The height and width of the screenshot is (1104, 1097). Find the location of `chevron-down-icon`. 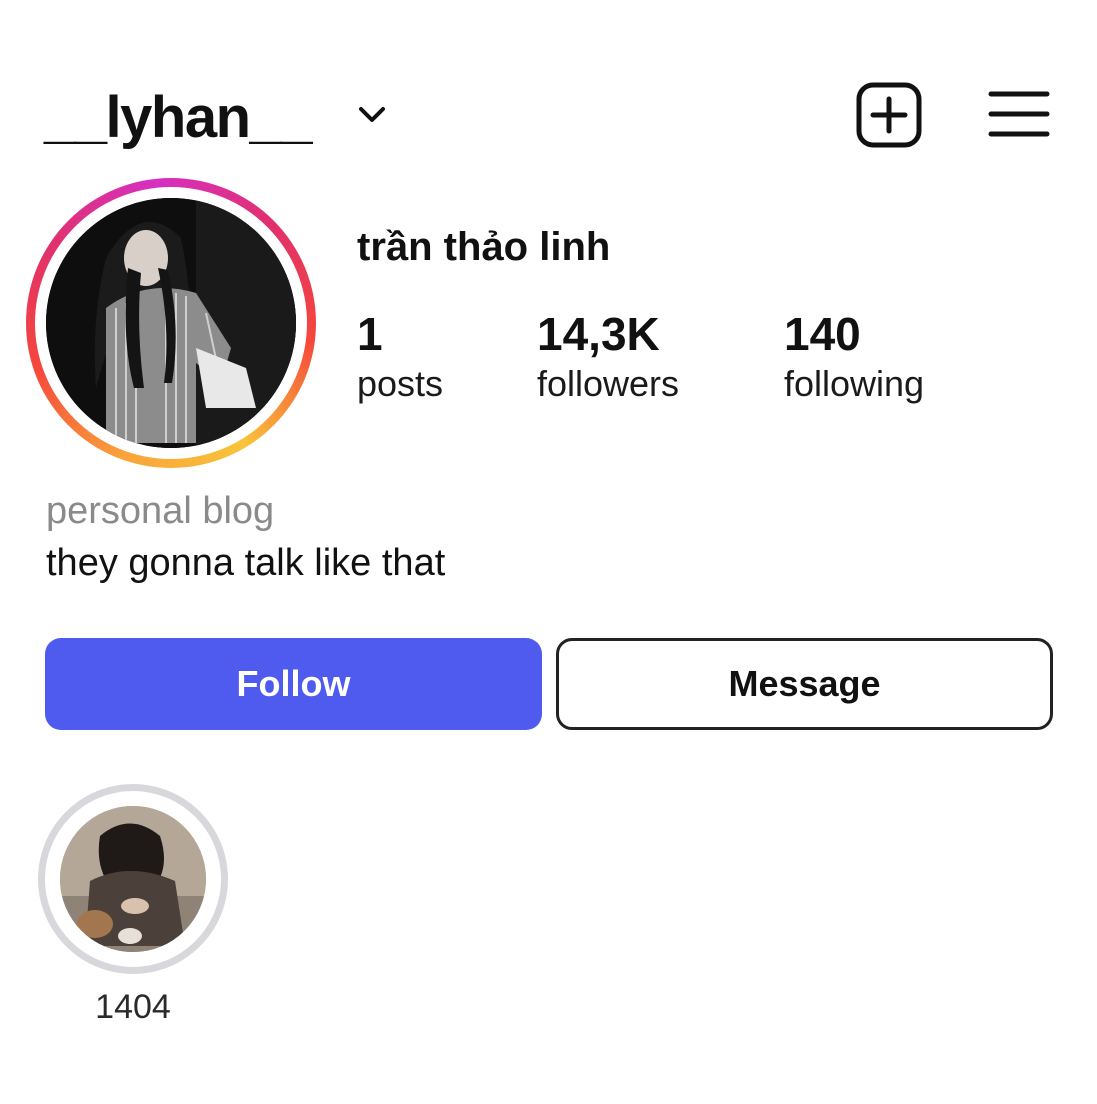

chevron-down-icon is located at coordinates (372, 115).